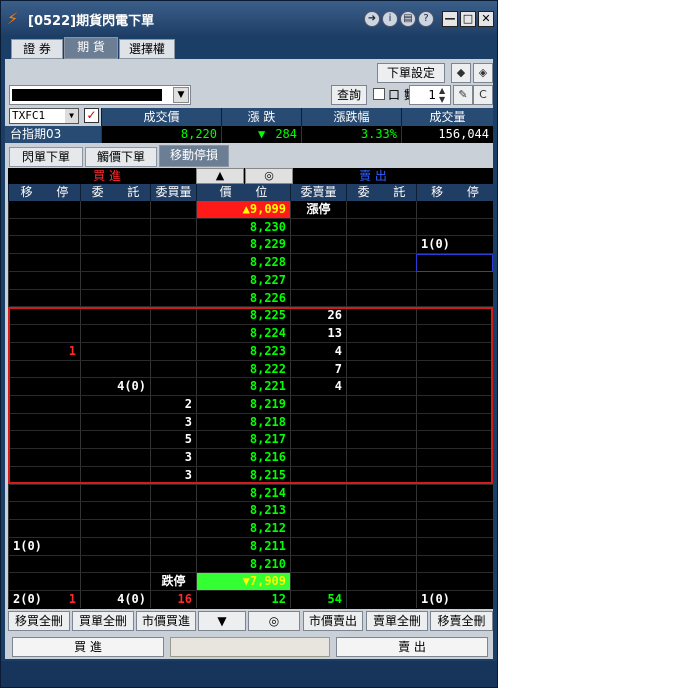 The height and width of the screenshot is (688, 700). What do you see at coordinates (372, 19) in the screenshot?
I see `arrow-right-icon: ➜` at bounding box center [372, 19].